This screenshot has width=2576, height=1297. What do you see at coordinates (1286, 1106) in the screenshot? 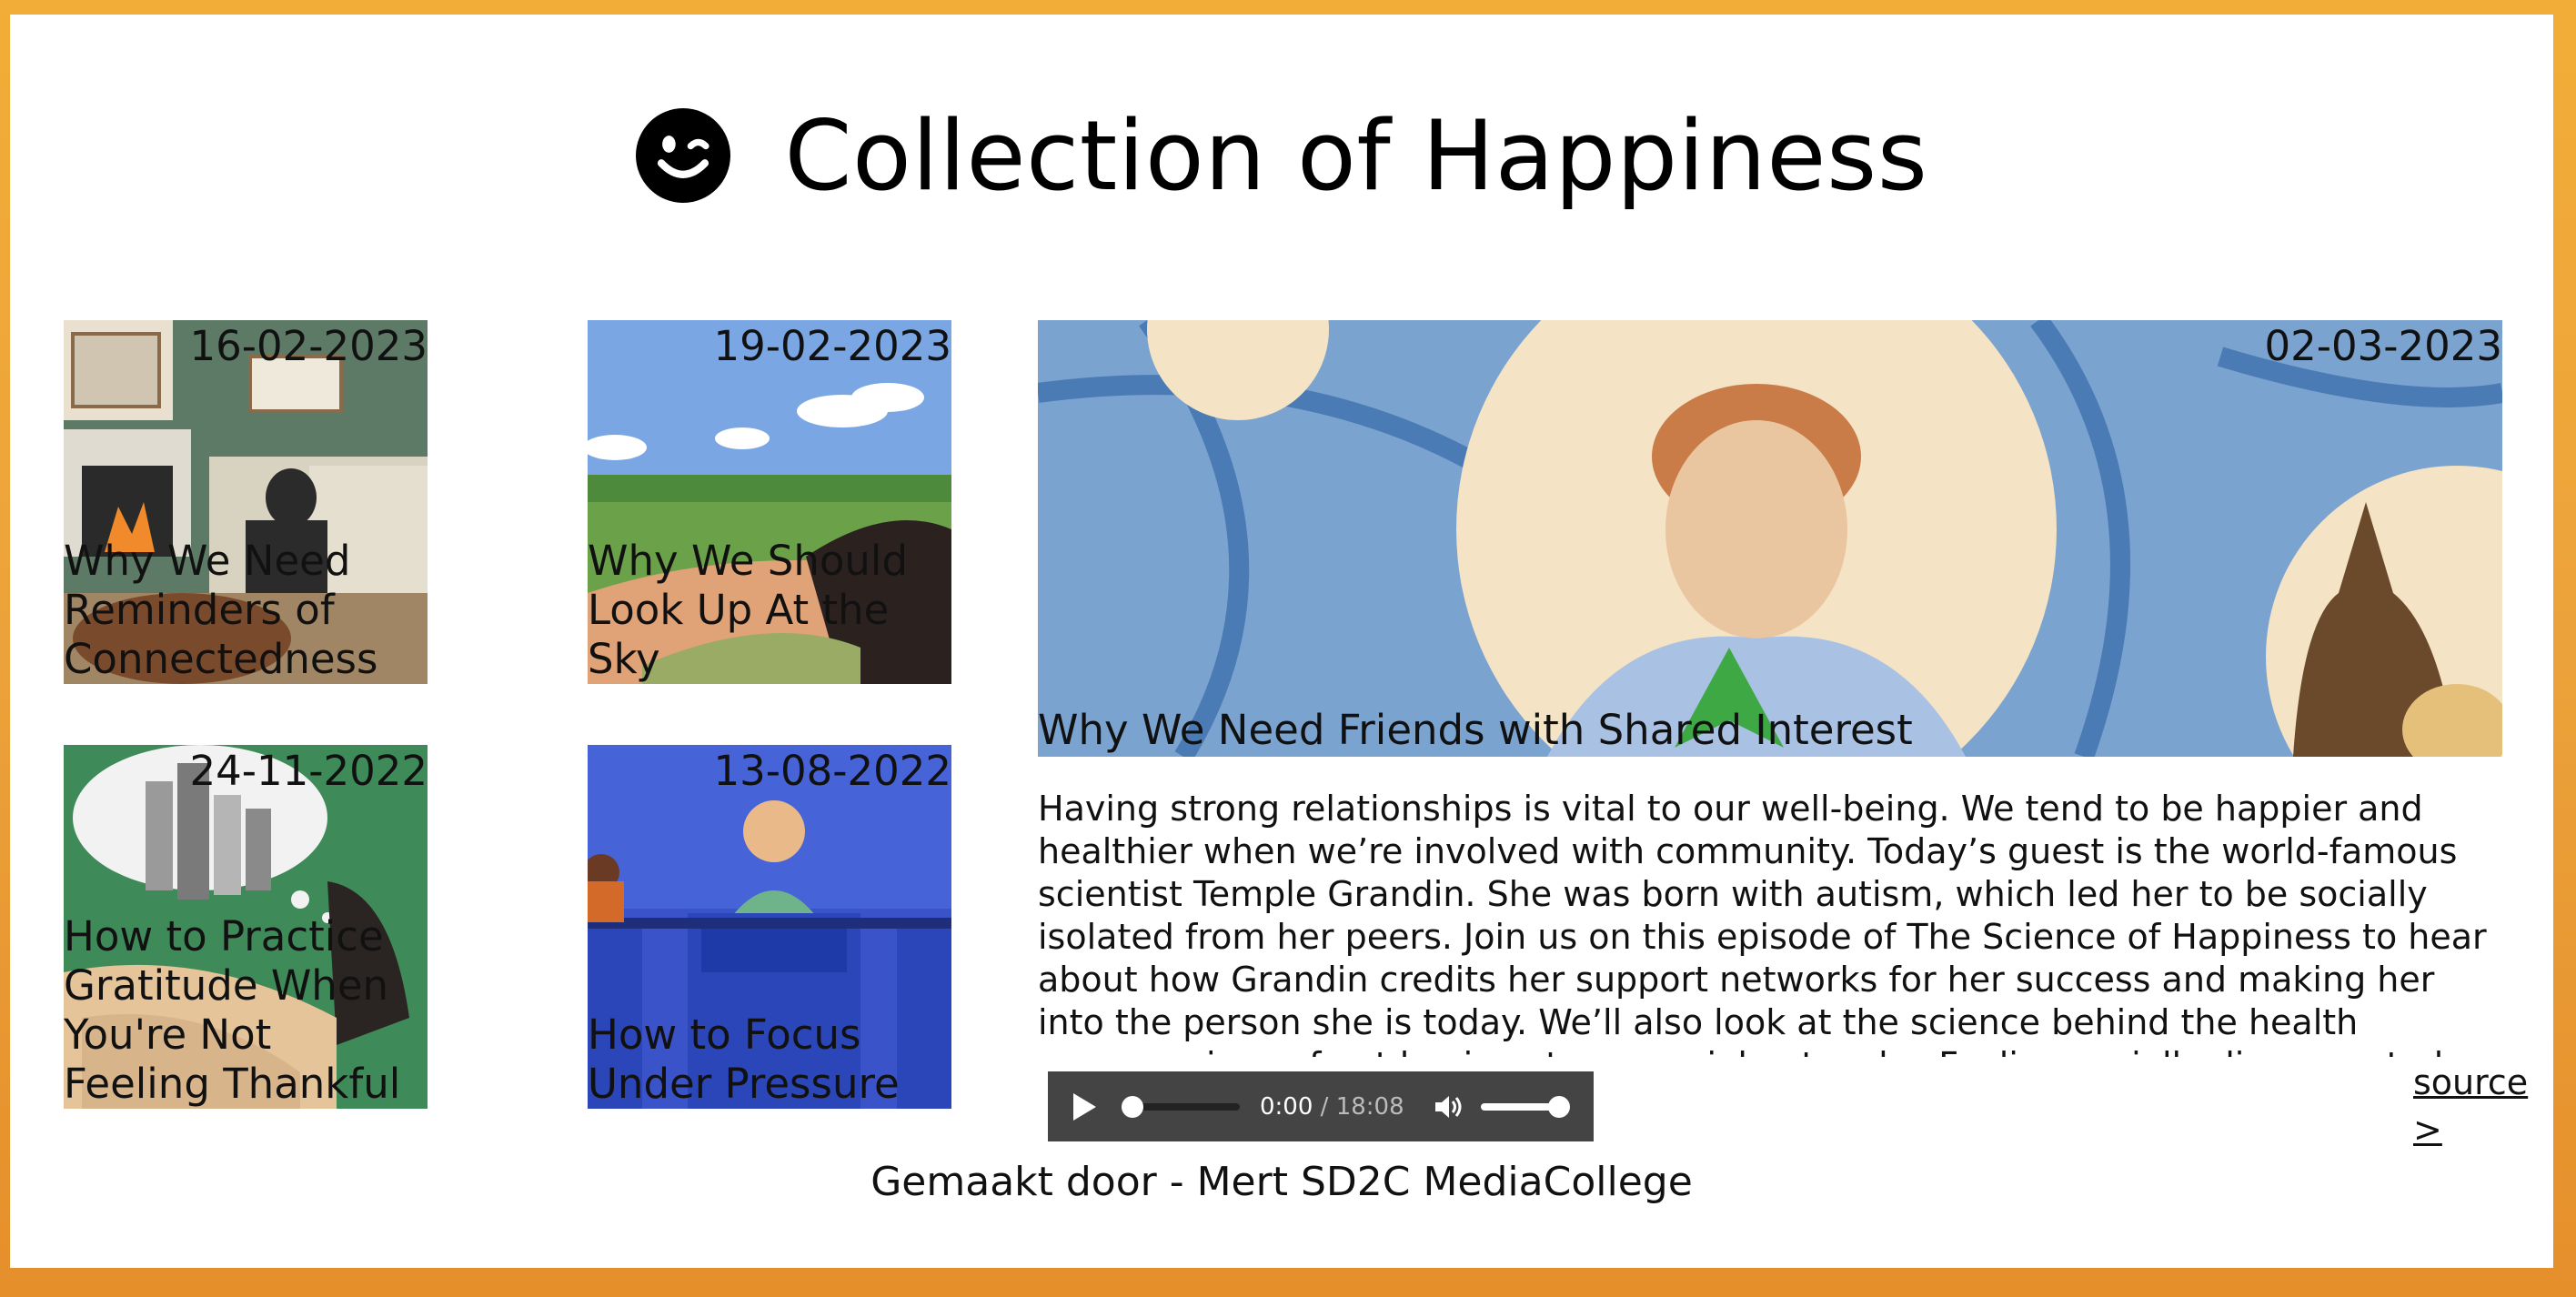
I see `current-time: 0:00` at bounding box center [1286, 1106].